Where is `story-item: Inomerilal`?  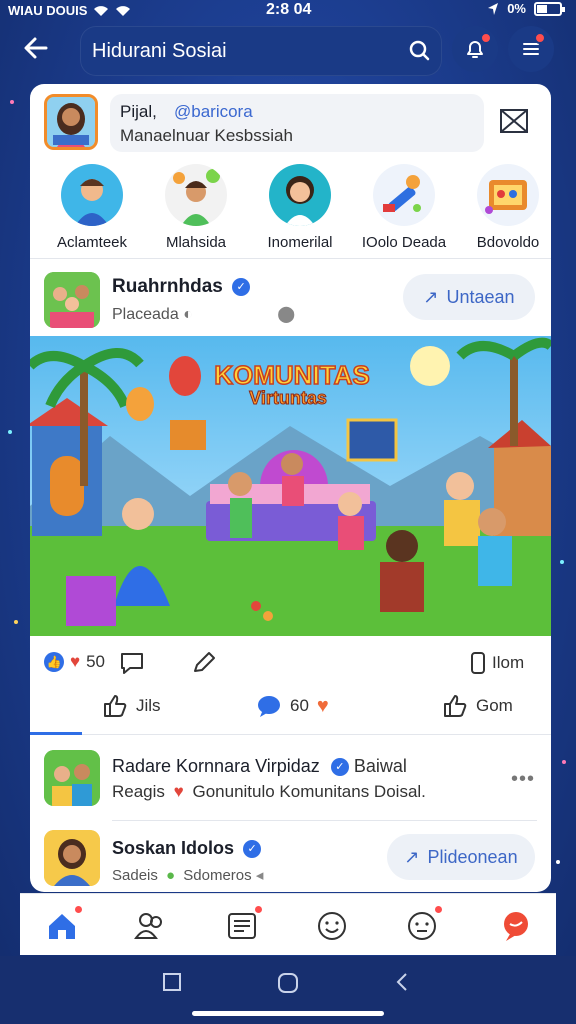 story-item: Inomerilal is located at coordinates (300, 207).